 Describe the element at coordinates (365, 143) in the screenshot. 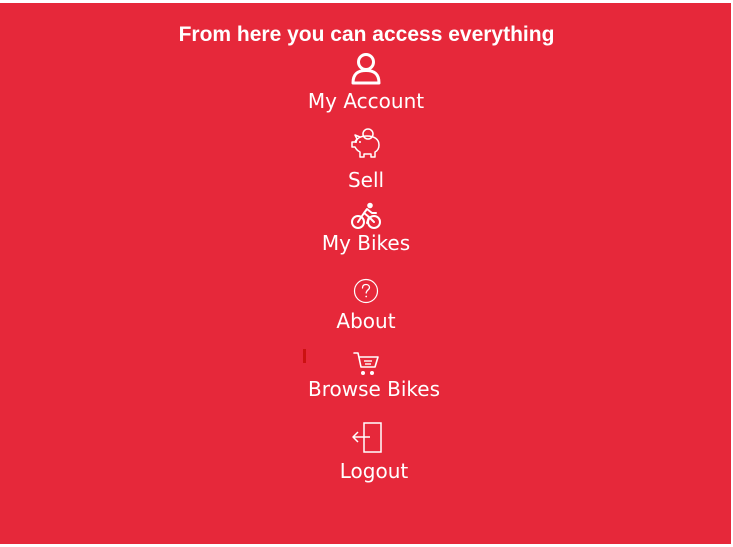

I see `piggy-bank-icon` at that location.